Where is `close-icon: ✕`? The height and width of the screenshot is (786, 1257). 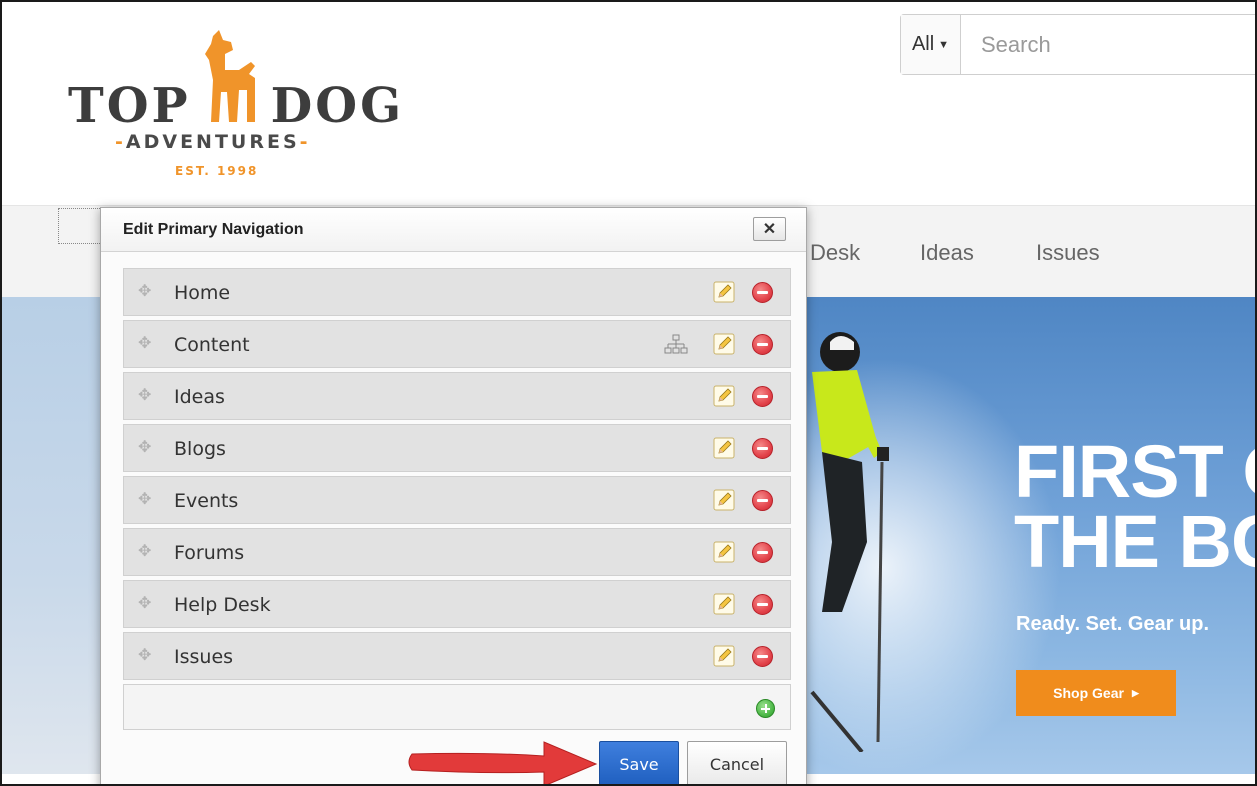 close-icon: ✕ is located at coordinates (769, 229).